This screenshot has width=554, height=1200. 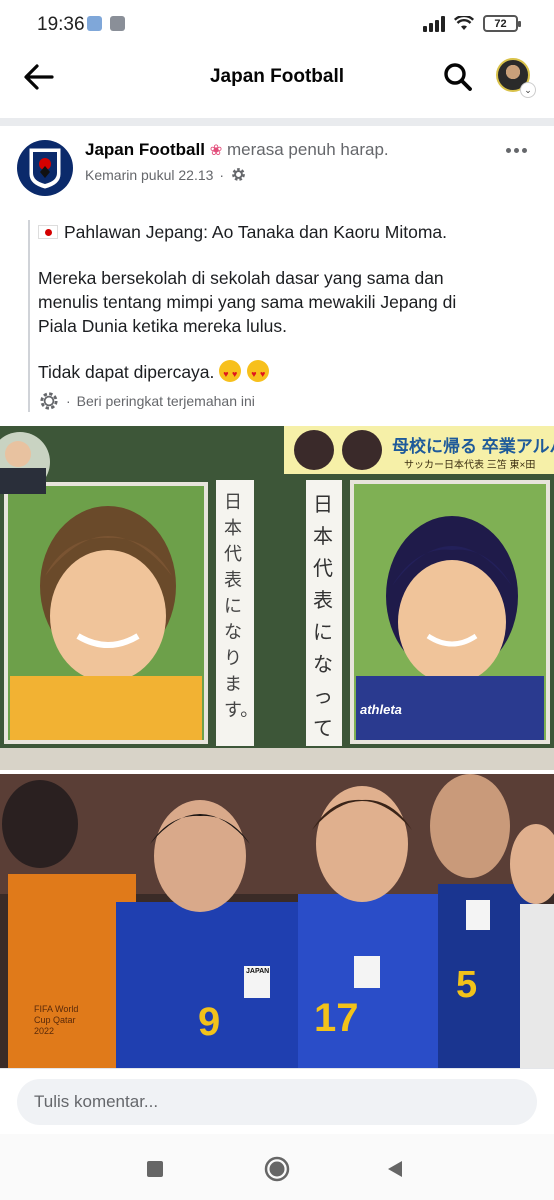 What do you see at coordinates (336, 1018) in the screenshot?
I see `player-number-17: 17` at bounding box center [336, 1018].